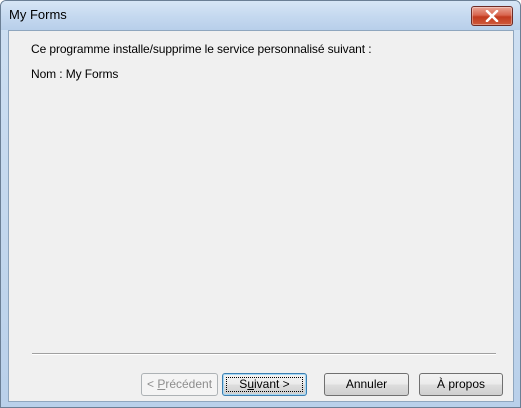 Image resolution: width=521 pixels, height=408 pixels. What do you see at coordinates (264, 354) in the screenshot?
I see `separator` at bounding box center [264, 354].